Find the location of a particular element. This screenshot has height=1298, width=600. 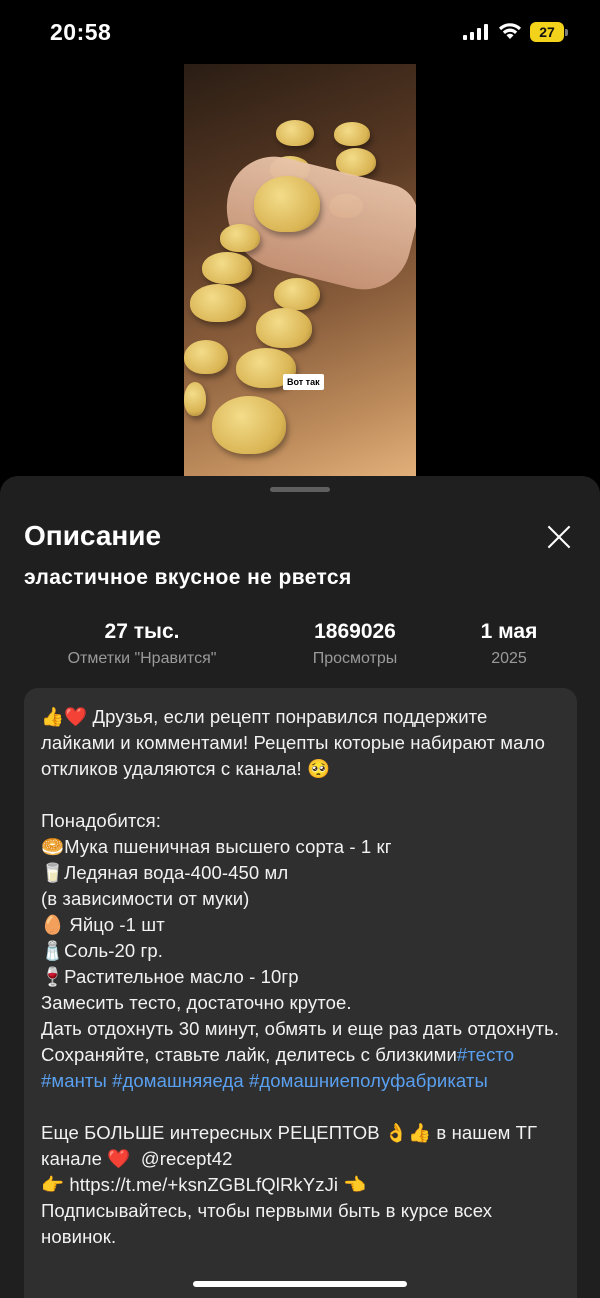

publish-date: 1 мая is located at coordinates (509, 631).